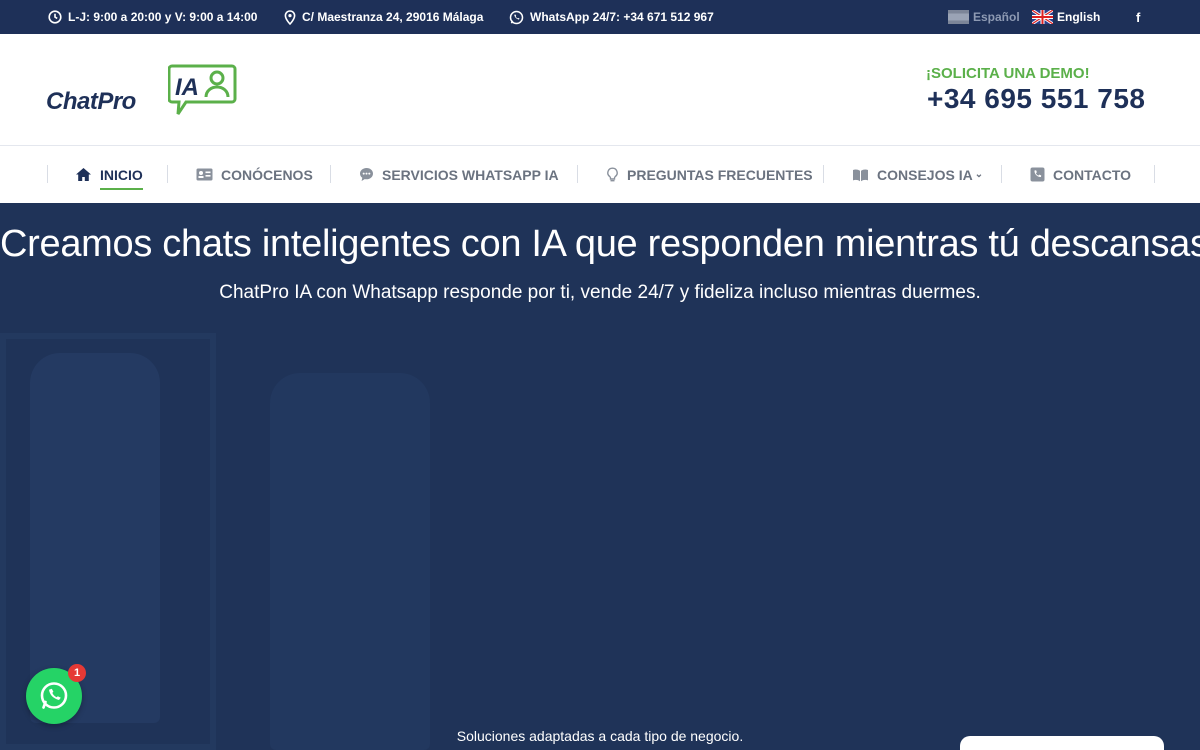  What do you see at coordinates (393, 17) in the screenshot?
I see `address-text: C/ Maestranza 24, 29016 Málaga` at bounding box center [393, 17].